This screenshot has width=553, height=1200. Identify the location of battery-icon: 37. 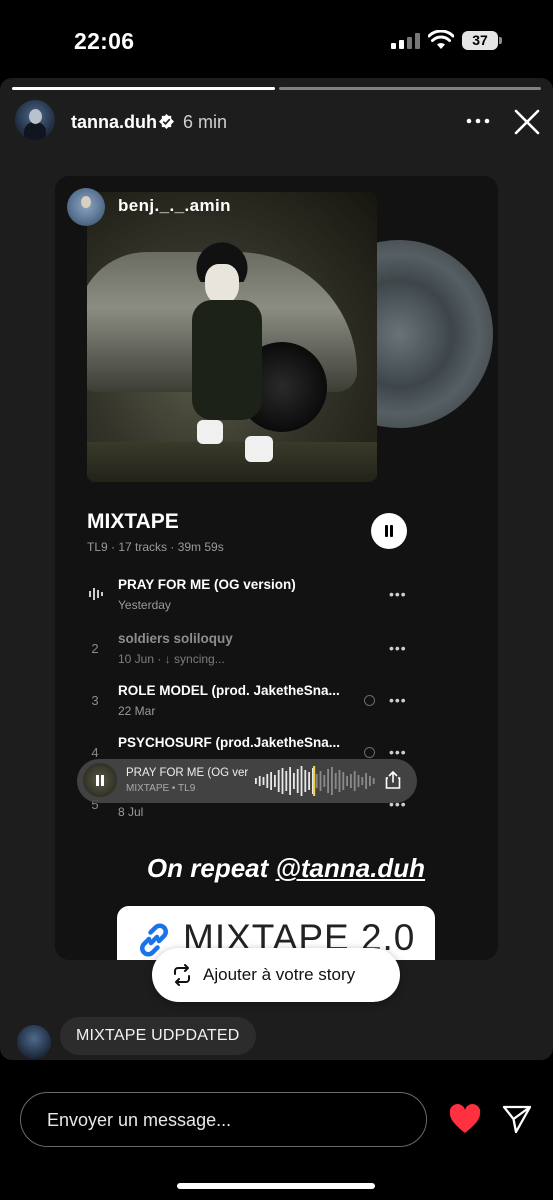
(482, 40).